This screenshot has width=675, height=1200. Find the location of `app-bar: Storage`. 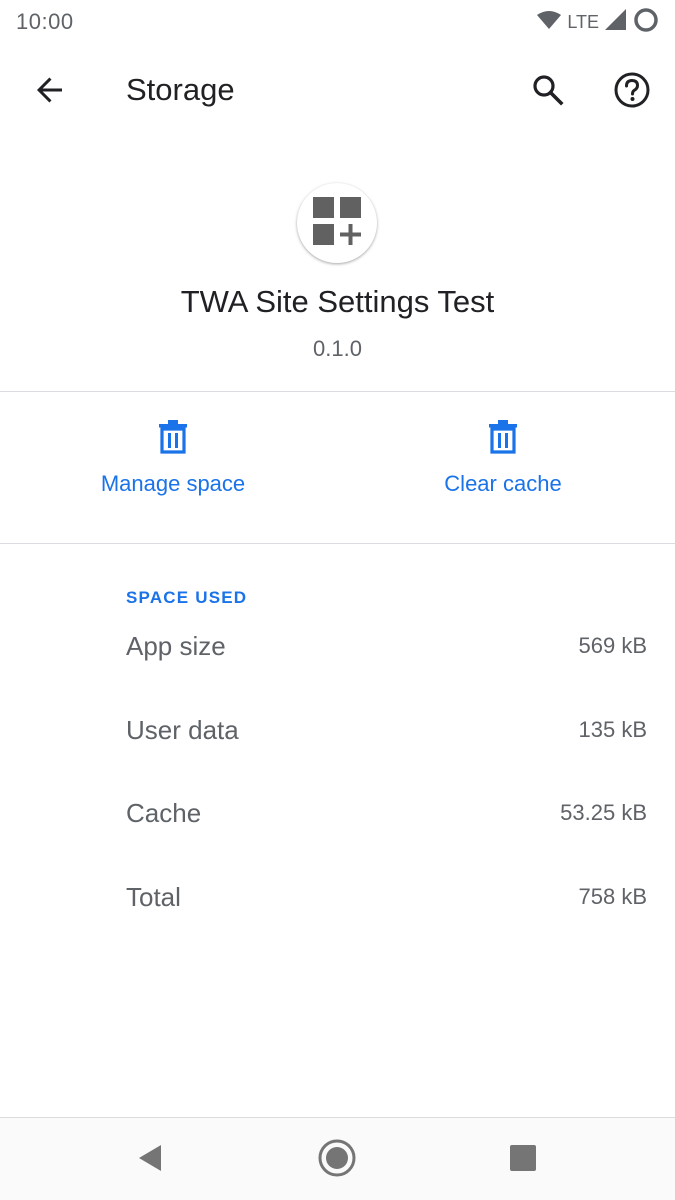

app-bar: Storage is located at coordinates (337, 92).